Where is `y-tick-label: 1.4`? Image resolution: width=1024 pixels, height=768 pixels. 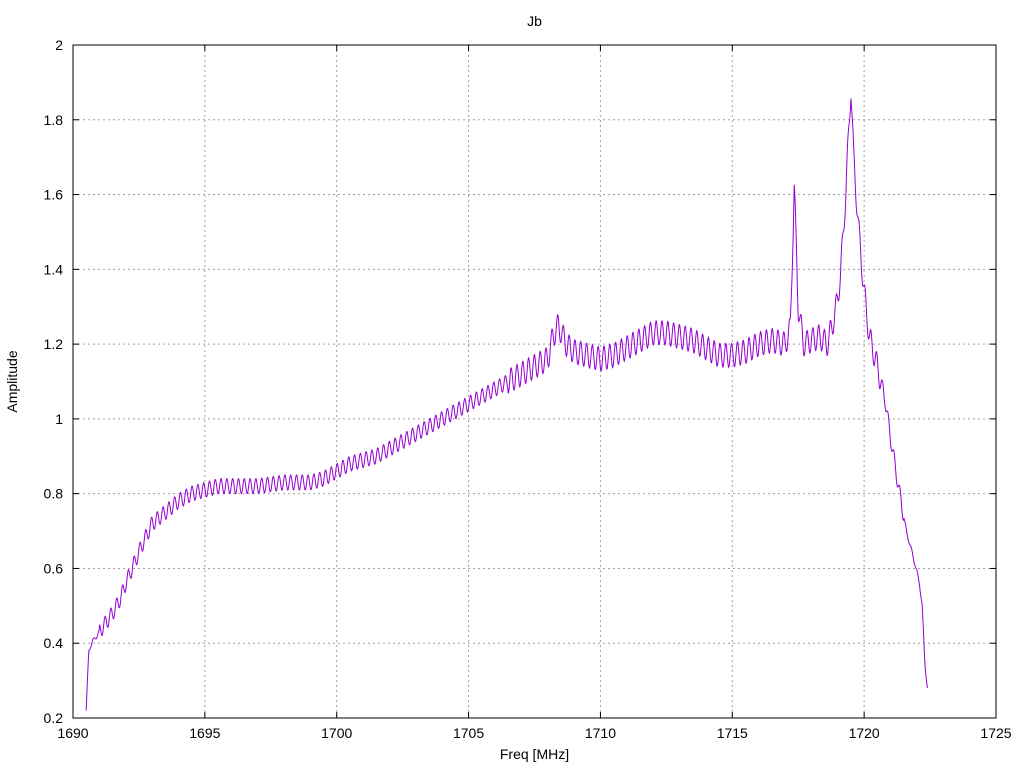
y-tick-label: 1.4 is located at coordinates (54, 269).